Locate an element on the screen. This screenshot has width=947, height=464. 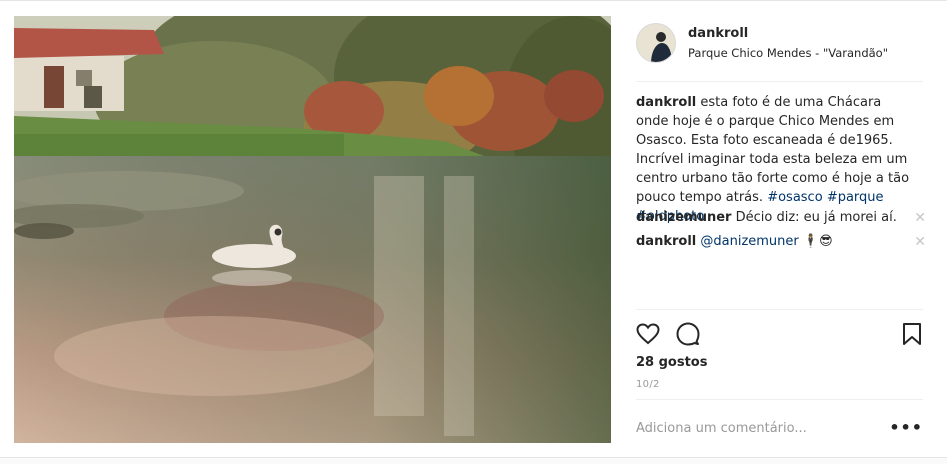
ellipsis-icon: ••• is located at coordinates (906, 427).